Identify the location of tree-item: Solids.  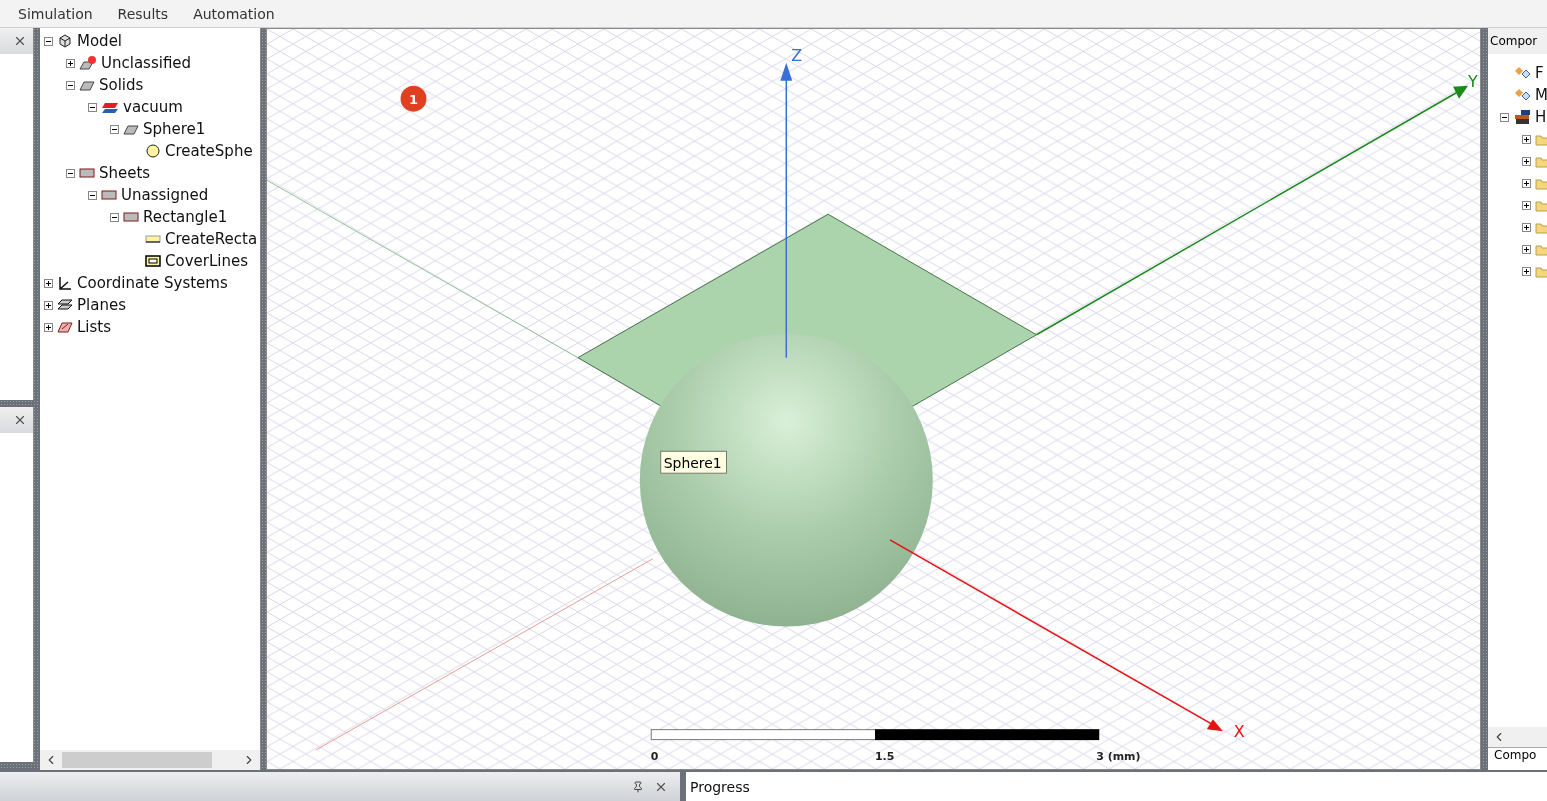
(121, 85).